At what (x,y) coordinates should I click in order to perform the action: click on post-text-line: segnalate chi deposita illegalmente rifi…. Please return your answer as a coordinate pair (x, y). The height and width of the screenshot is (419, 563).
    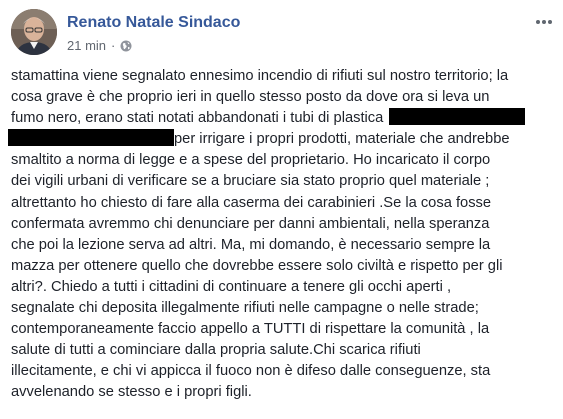
    Looking at the image, I should click on (245, 308).